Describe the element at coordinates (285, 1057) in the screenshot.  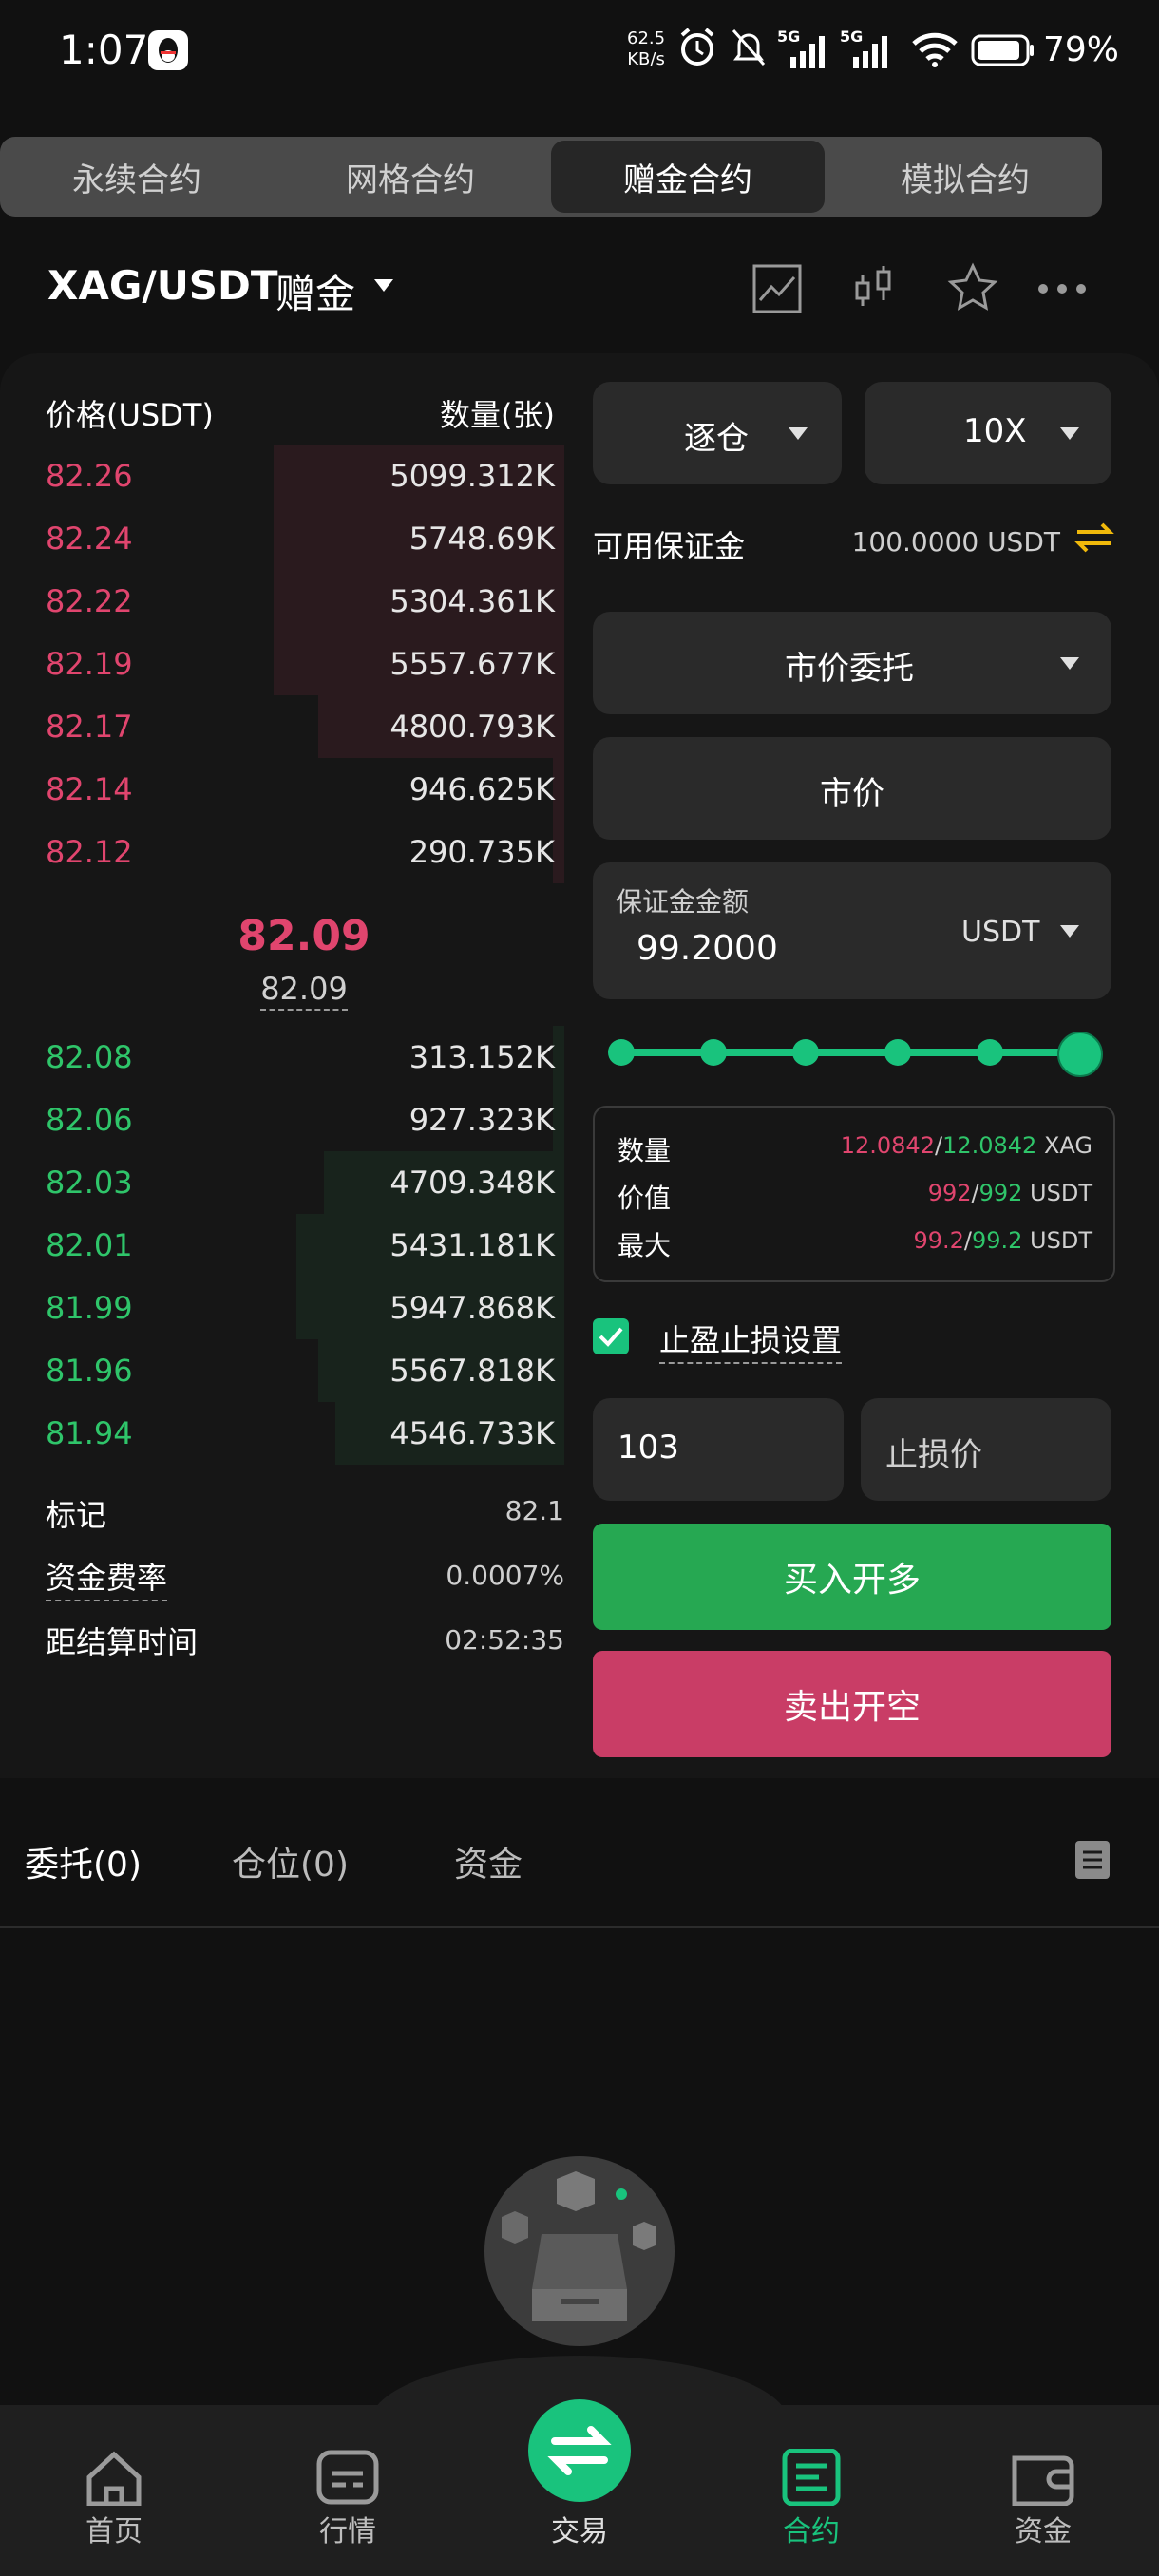
I see `bid-row: 82.08 313.152K` at that location.